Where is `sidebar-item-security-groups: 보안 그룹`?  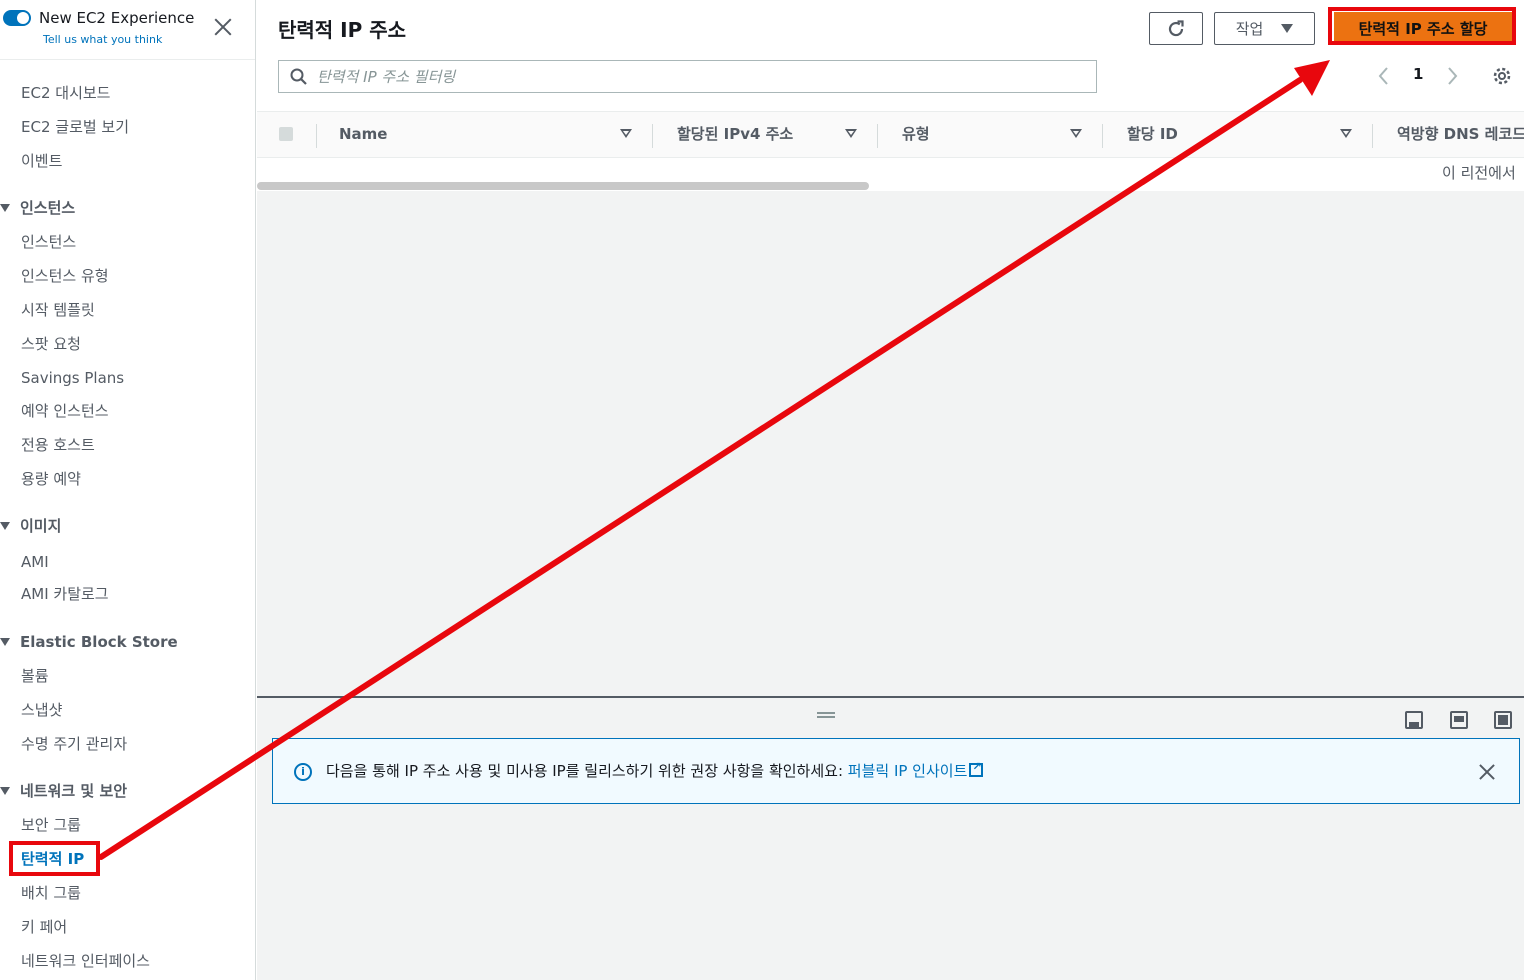
sidebar-item-security-groups: 보안 그룹 is located at coordinates (51, 825).